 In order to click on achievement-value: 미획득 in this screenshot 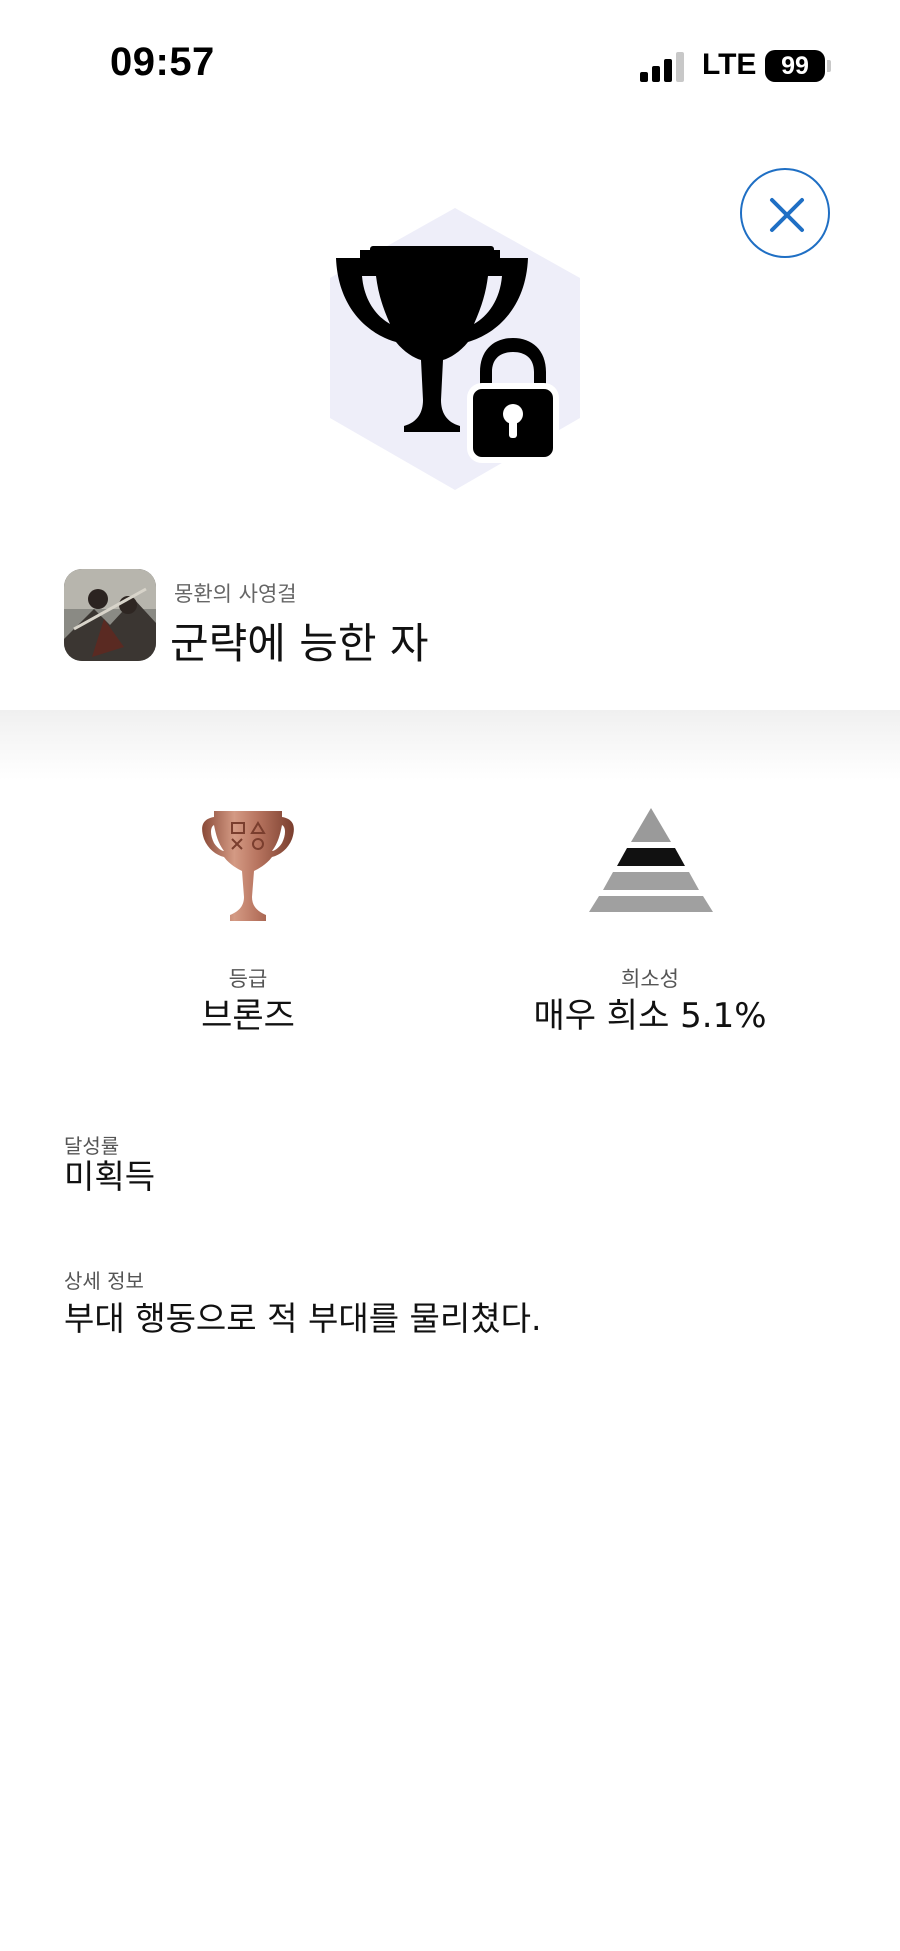, I will do `click(110, 1176)`.